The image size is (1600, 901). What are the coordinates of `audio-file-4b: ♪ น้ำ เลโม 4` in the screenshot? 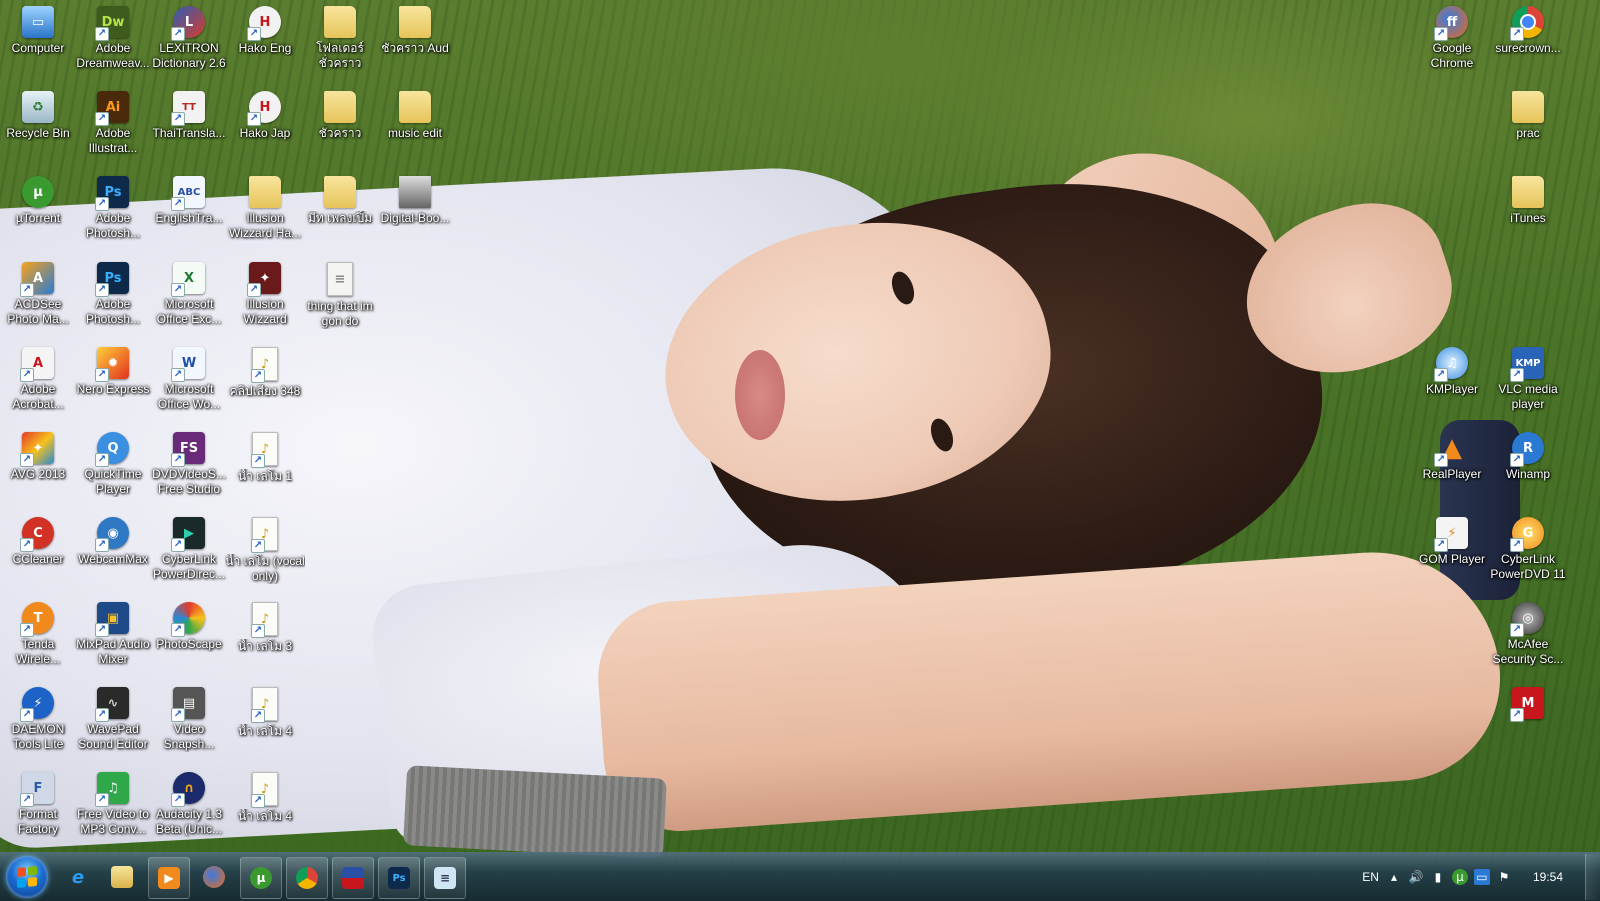 It's located at (265, 798).